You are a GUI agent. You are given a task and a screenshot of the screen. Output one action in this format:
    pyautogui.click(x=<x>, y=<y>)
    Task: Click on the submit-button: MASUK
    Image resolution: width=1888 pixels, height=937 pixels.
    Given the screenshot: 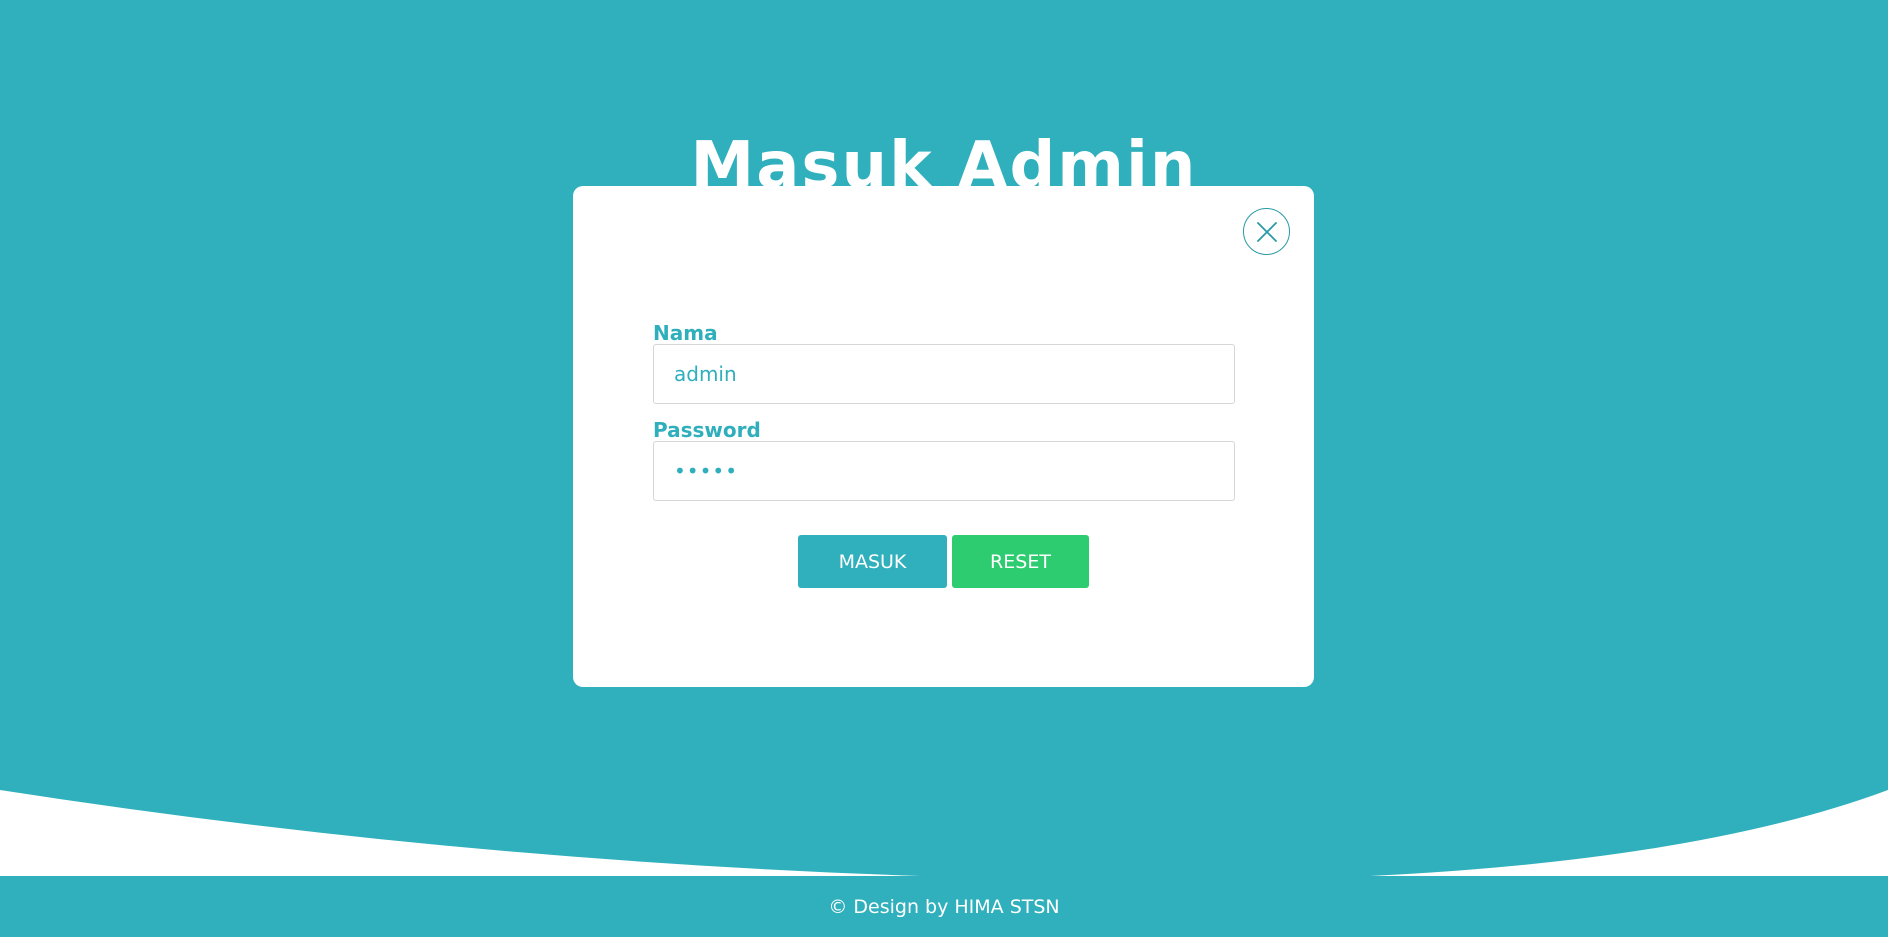 What is the action you would take?
    pyautogui.click(x=872, y=561)
    